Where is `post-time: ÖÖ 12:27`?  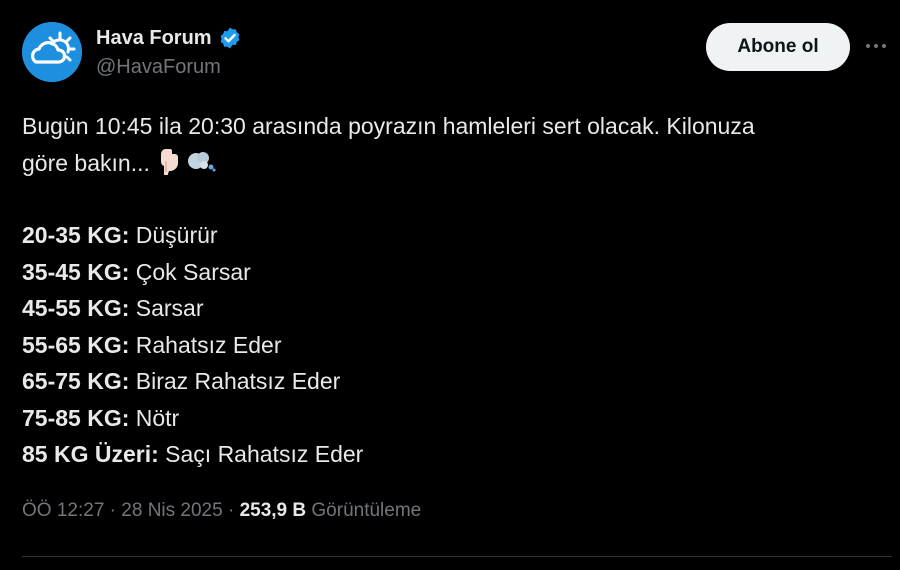 post-time: ÖÖ 12:27 is located at coordinates (63, 510).